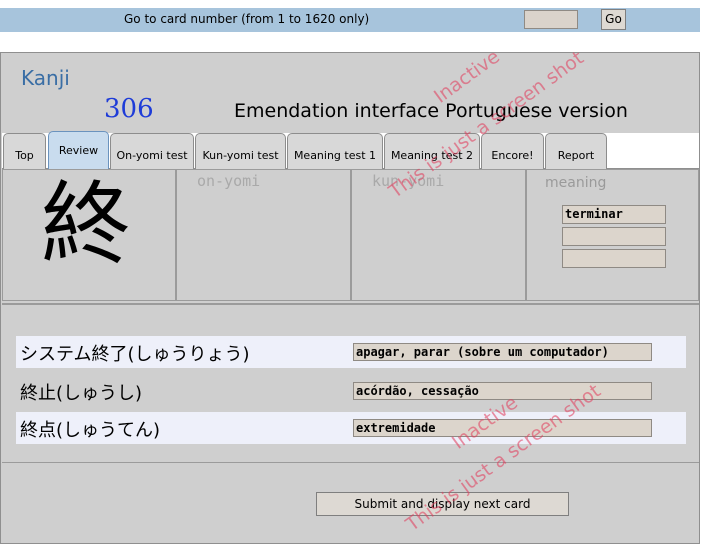 The width and height of the screenshot is (708, 553). I want to click on kanji-cell: 終, so click(89, 235).